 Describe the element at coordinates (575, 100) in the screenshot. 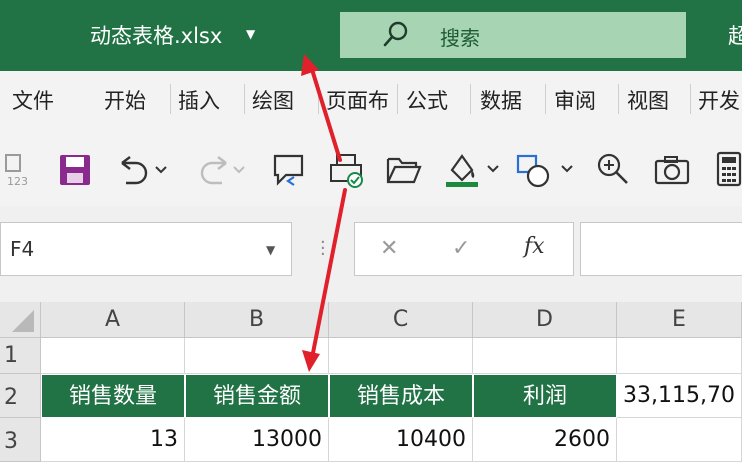

I see `menu-item-review: 审阅` at that location.